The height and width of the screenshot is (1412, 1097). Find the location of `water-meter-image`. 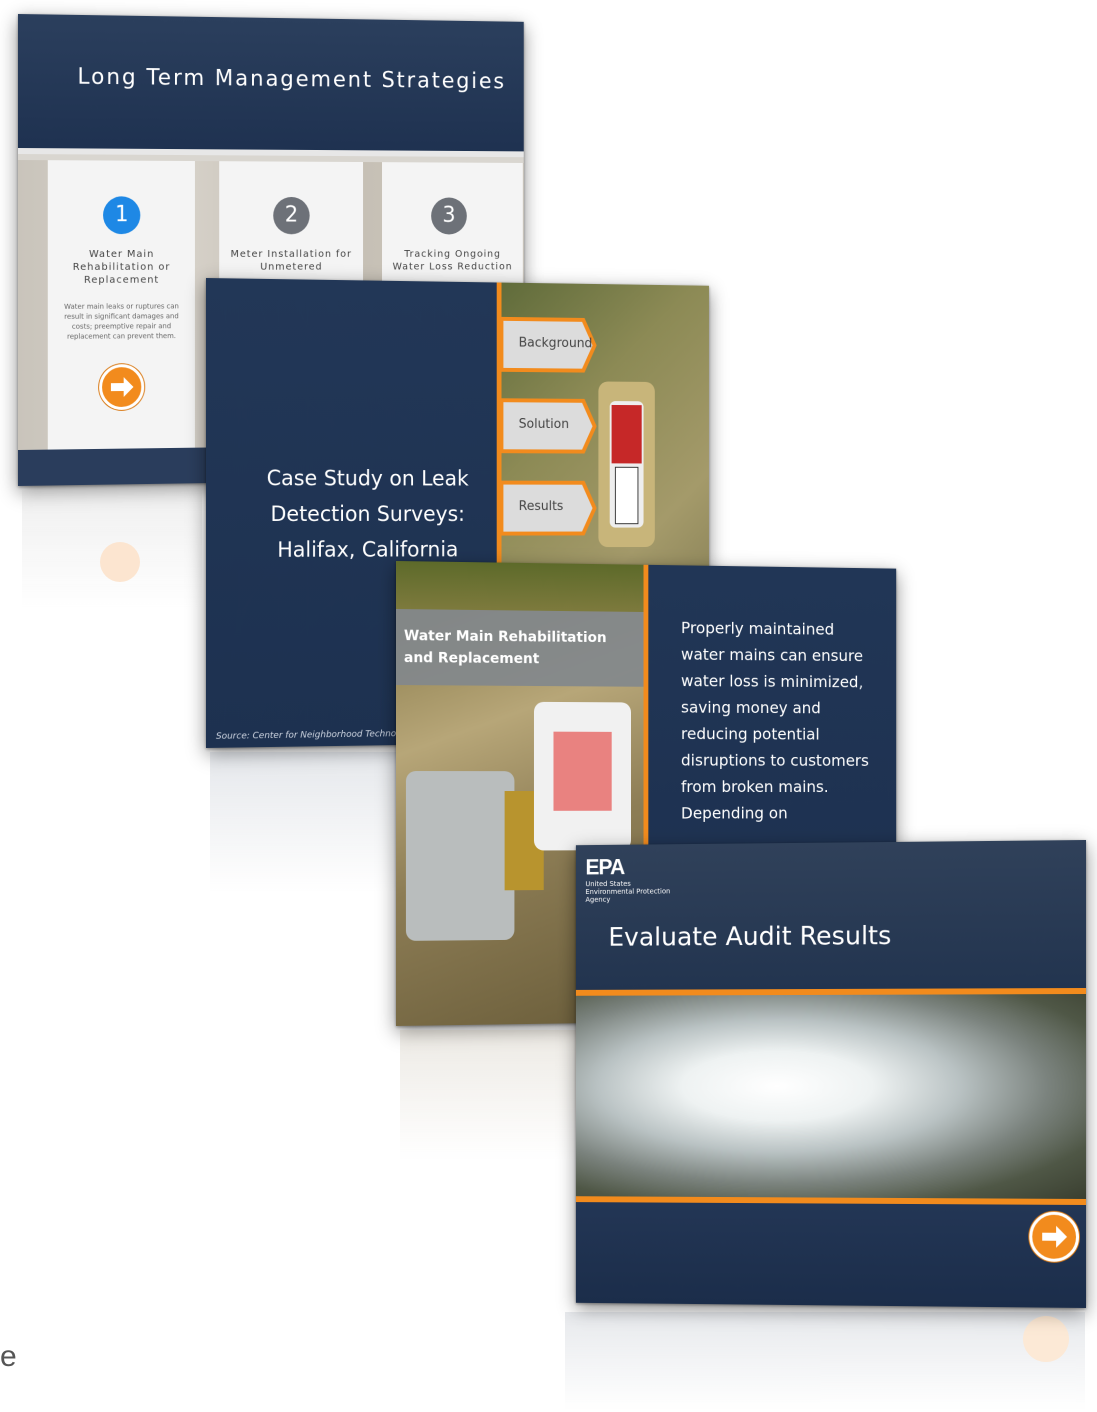

water-meter-image is located at coordinates (626, 464).